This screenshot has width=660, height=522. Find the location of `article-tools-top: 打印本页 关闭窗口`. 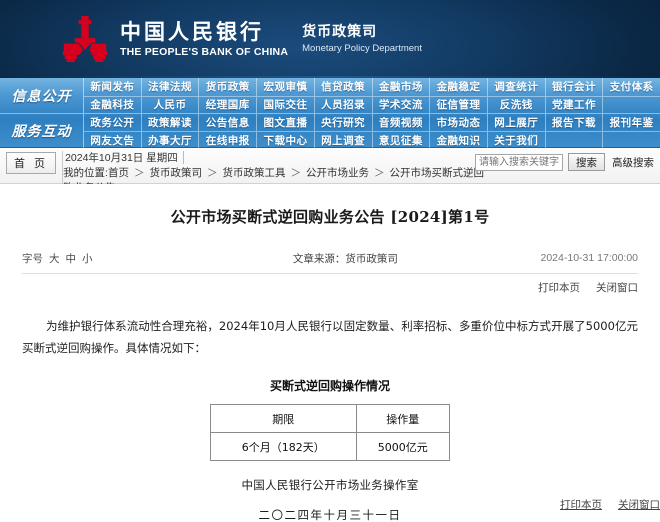

article-tools-top: 打印本页 关闭窗口 is located at coordinates (330, 287).